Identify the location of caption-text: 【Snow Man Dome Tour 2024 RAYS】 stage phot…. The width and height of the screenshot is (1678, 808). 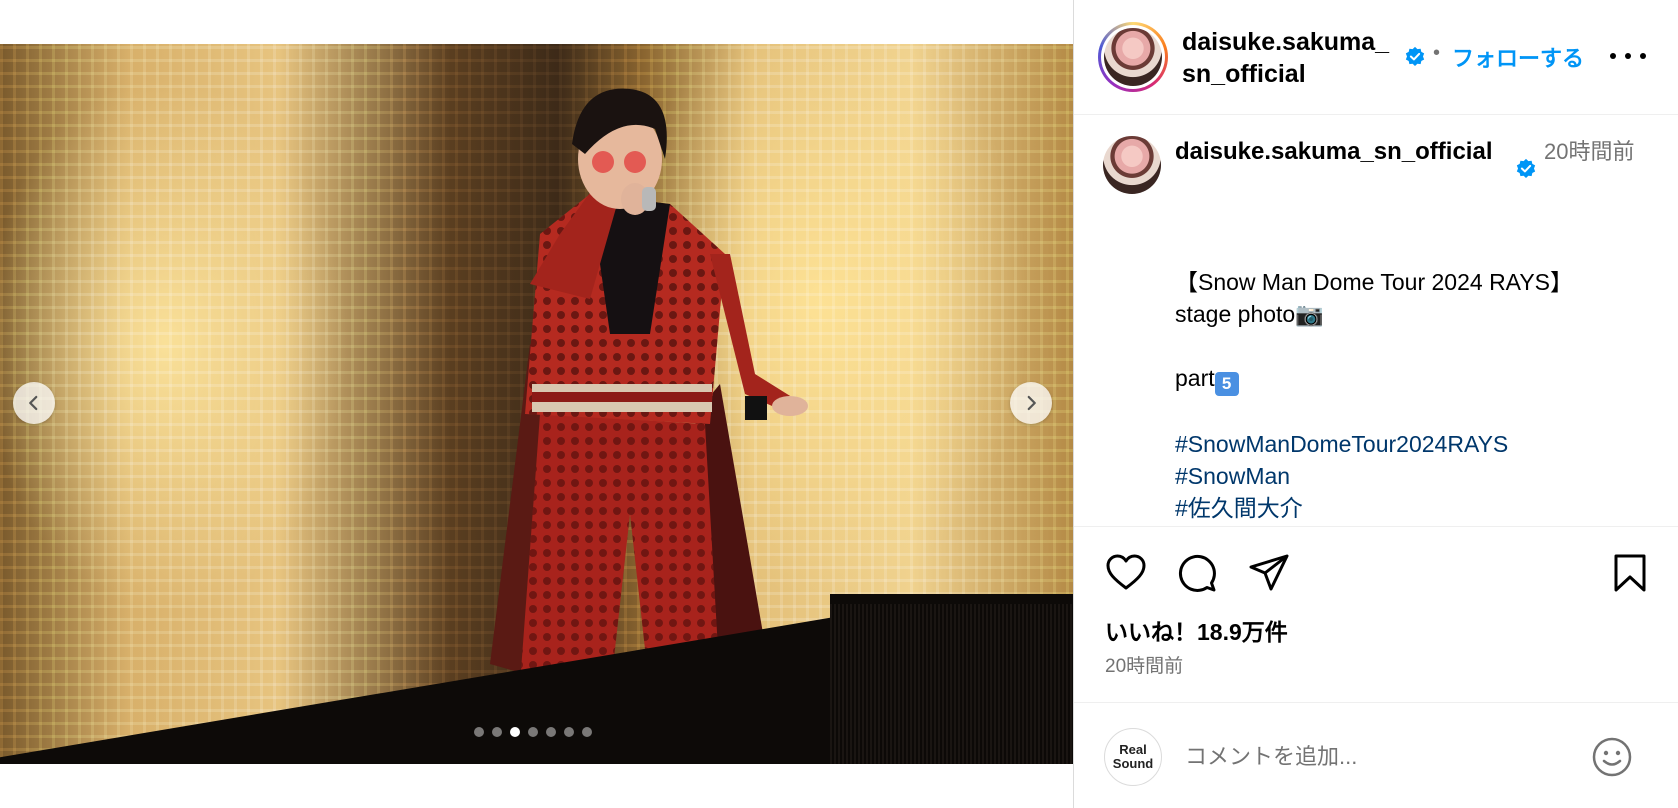
(1415, 395).